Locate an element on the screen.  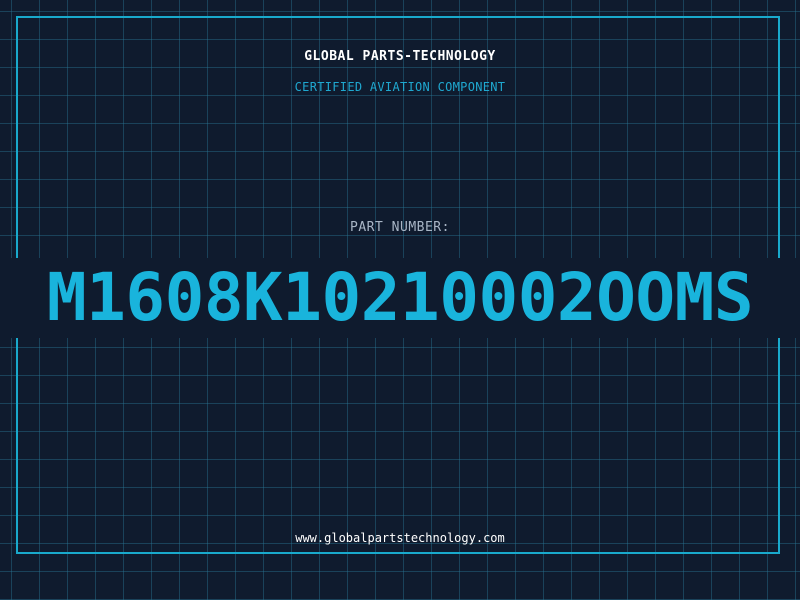
website-url: www.globalpartstechnology.com is located at coordinates (400, 538).